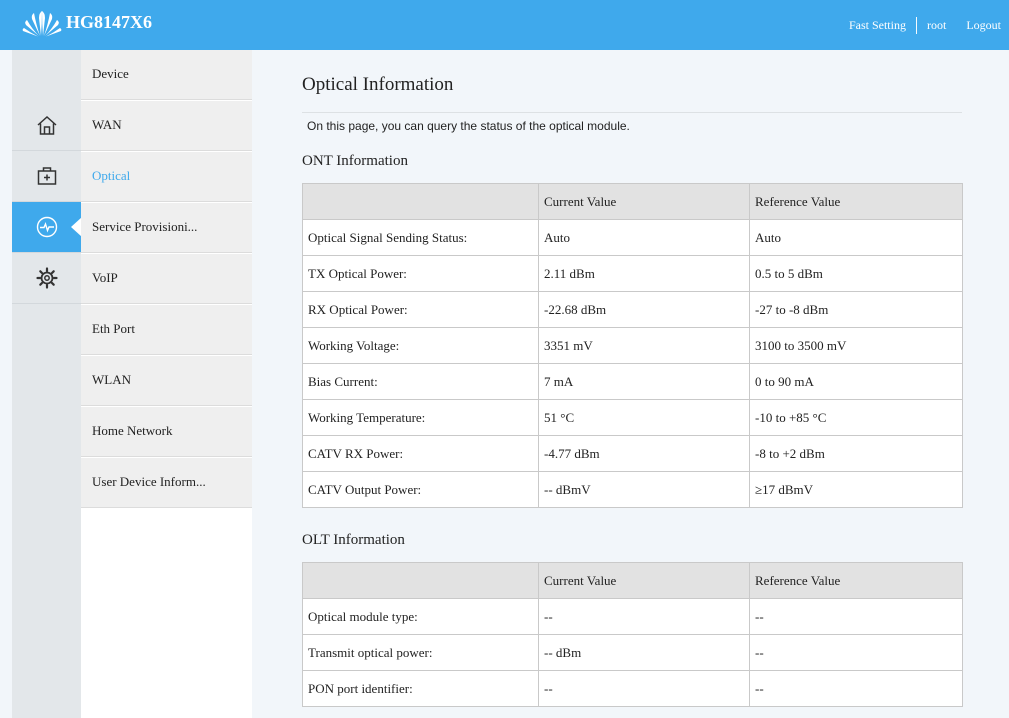 The height and width of the screenshot is (718, 1009). I want to click on olt-section-title: OLT Information, so click(353, 540).